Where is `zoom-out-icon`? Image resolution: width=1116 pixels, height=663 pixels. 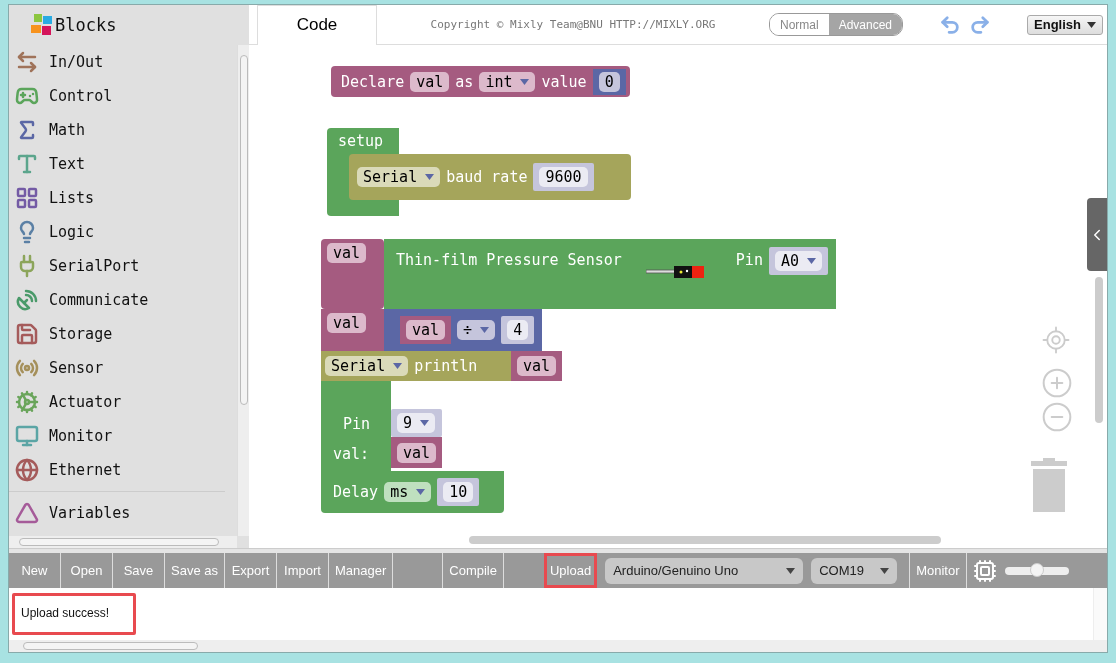 zoom-out-icon is located at coordinates (1057, 417).